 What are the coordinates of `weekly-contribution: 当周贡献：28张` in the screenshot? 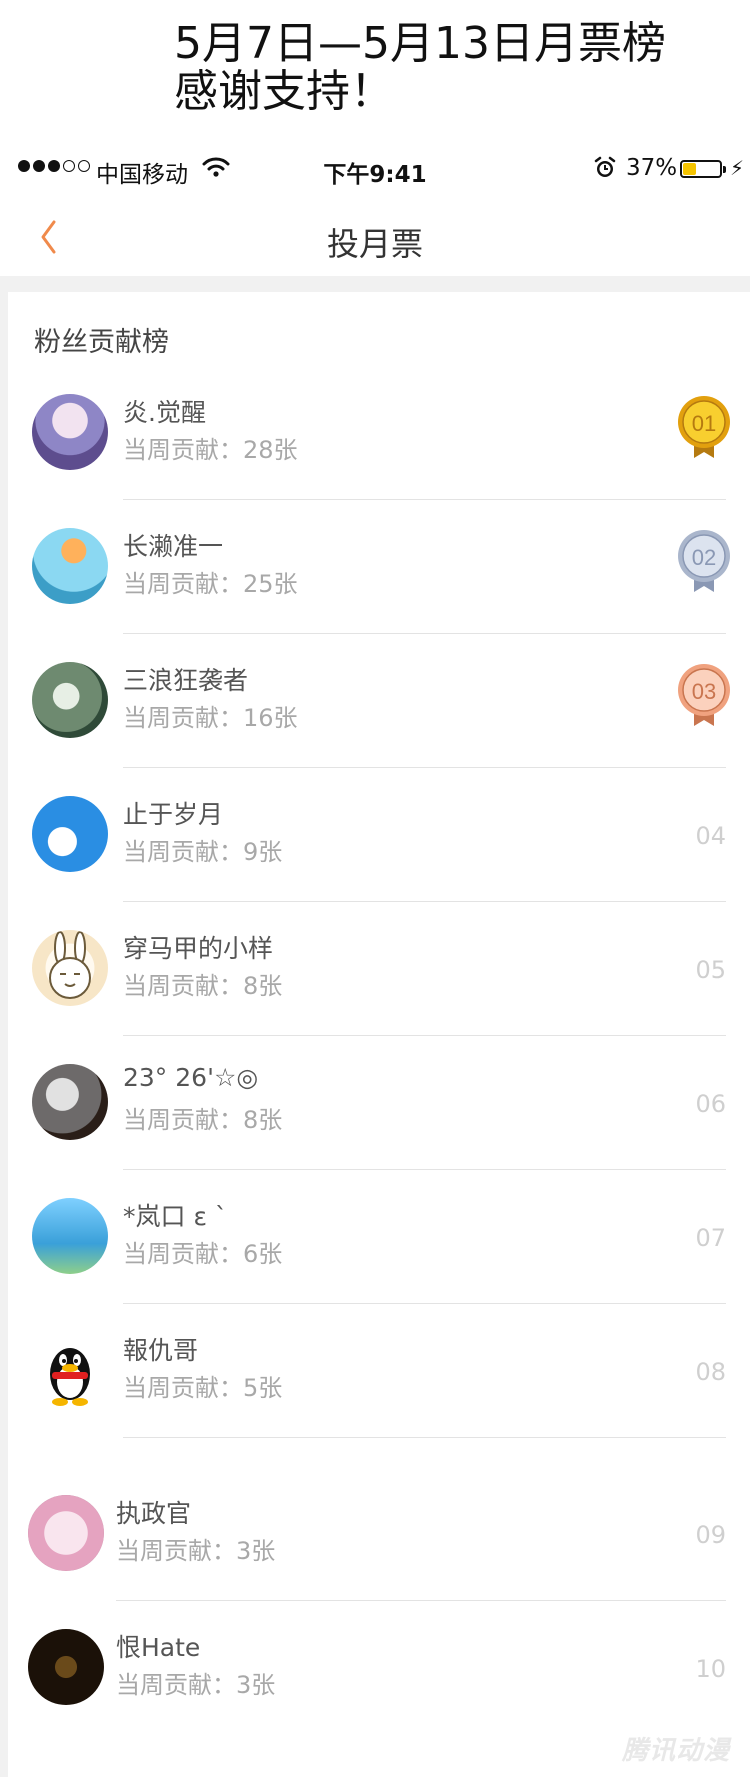 It's located at (210, 450).